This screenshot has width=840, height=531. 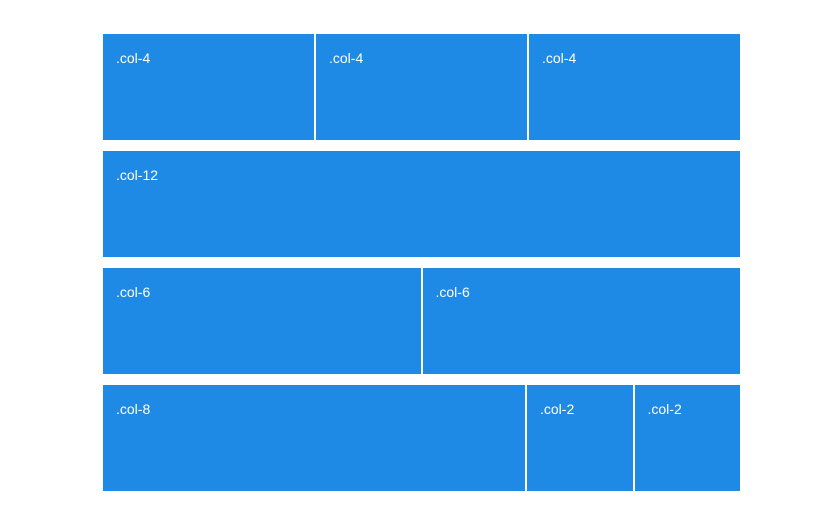 I want to click on grid-cell-col-8: .col-8, so click(x=314, y=438).